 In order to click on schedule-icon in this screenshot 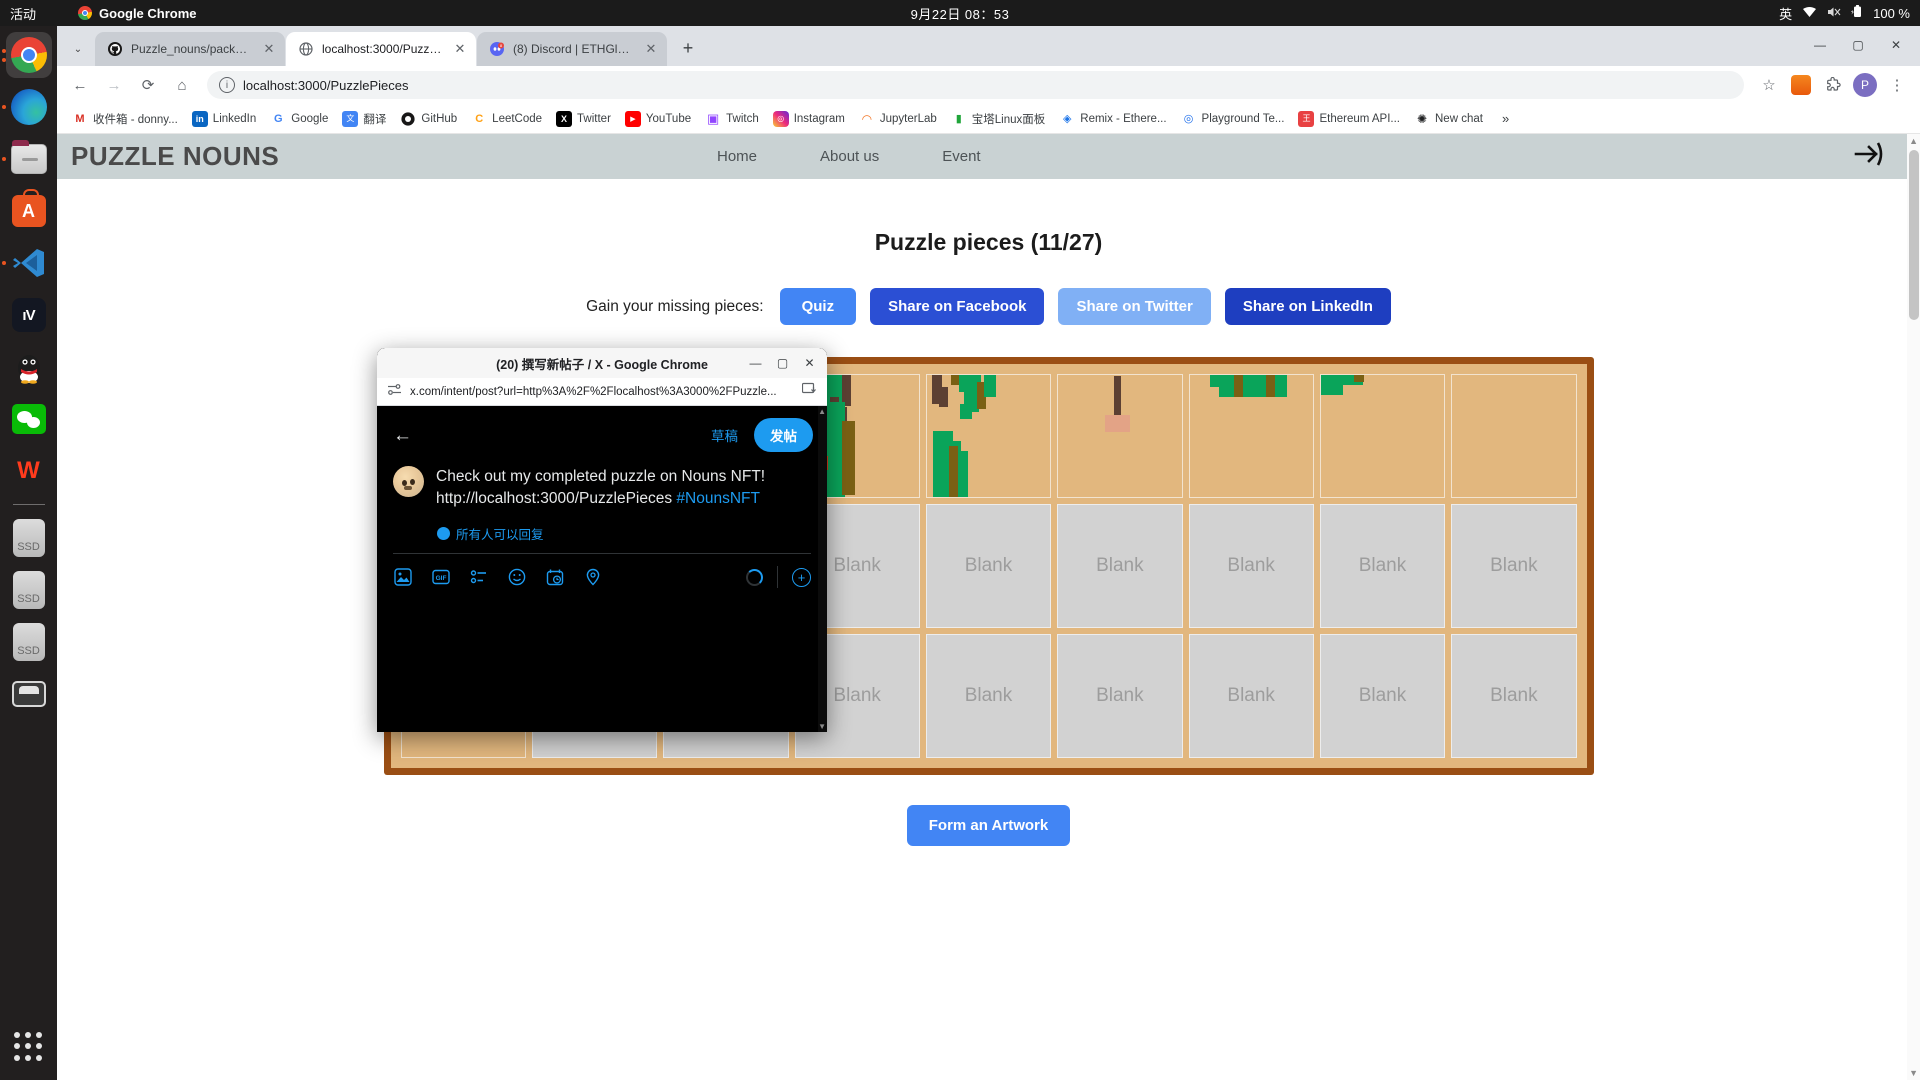, I will do `click(554, 577)`.